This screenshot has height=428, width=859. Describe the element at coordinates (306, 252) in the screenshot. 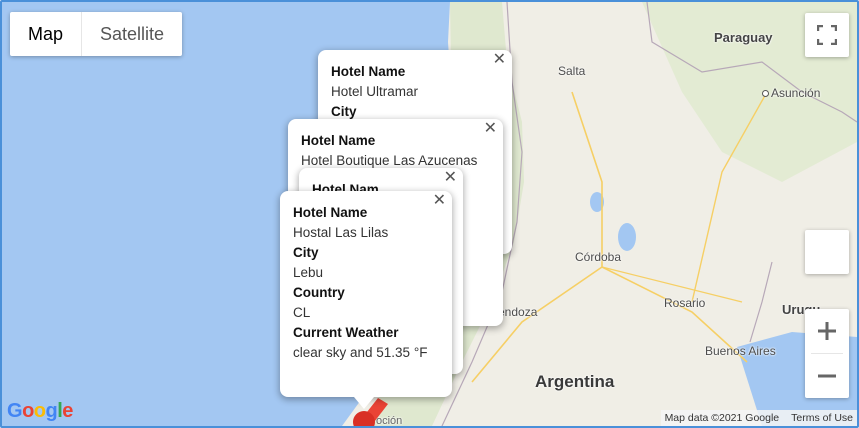

I see `city-label: City` at that location.